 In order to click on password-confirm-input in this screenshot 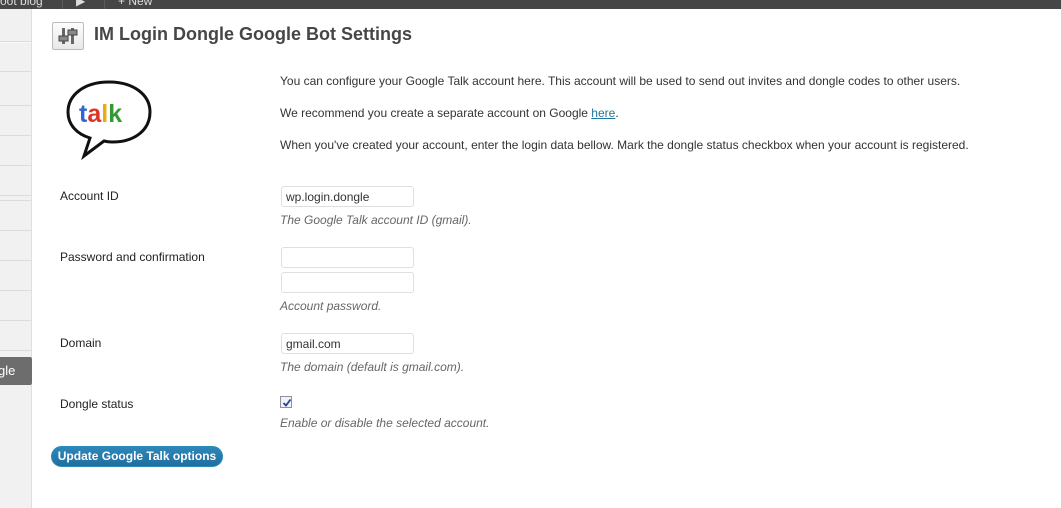, I will do `click(347, 282)`.